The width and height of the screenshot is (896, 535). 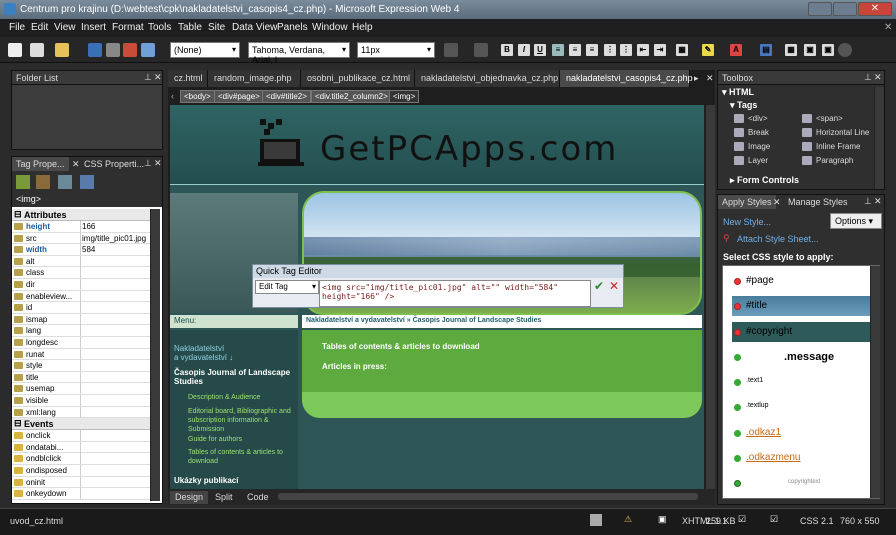 What do you see at coordinates (738, 92) in the screenshot?
I see `html-section: ▾ HTML` at bounding box center [738, 92].